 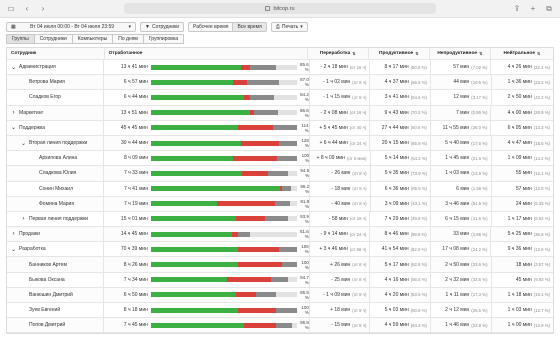 What do you see at coordinates (521, 53) in the screenshot?
I see `column-header-neutral: Нейтральное ⇅` at bounding box center [521, 53].